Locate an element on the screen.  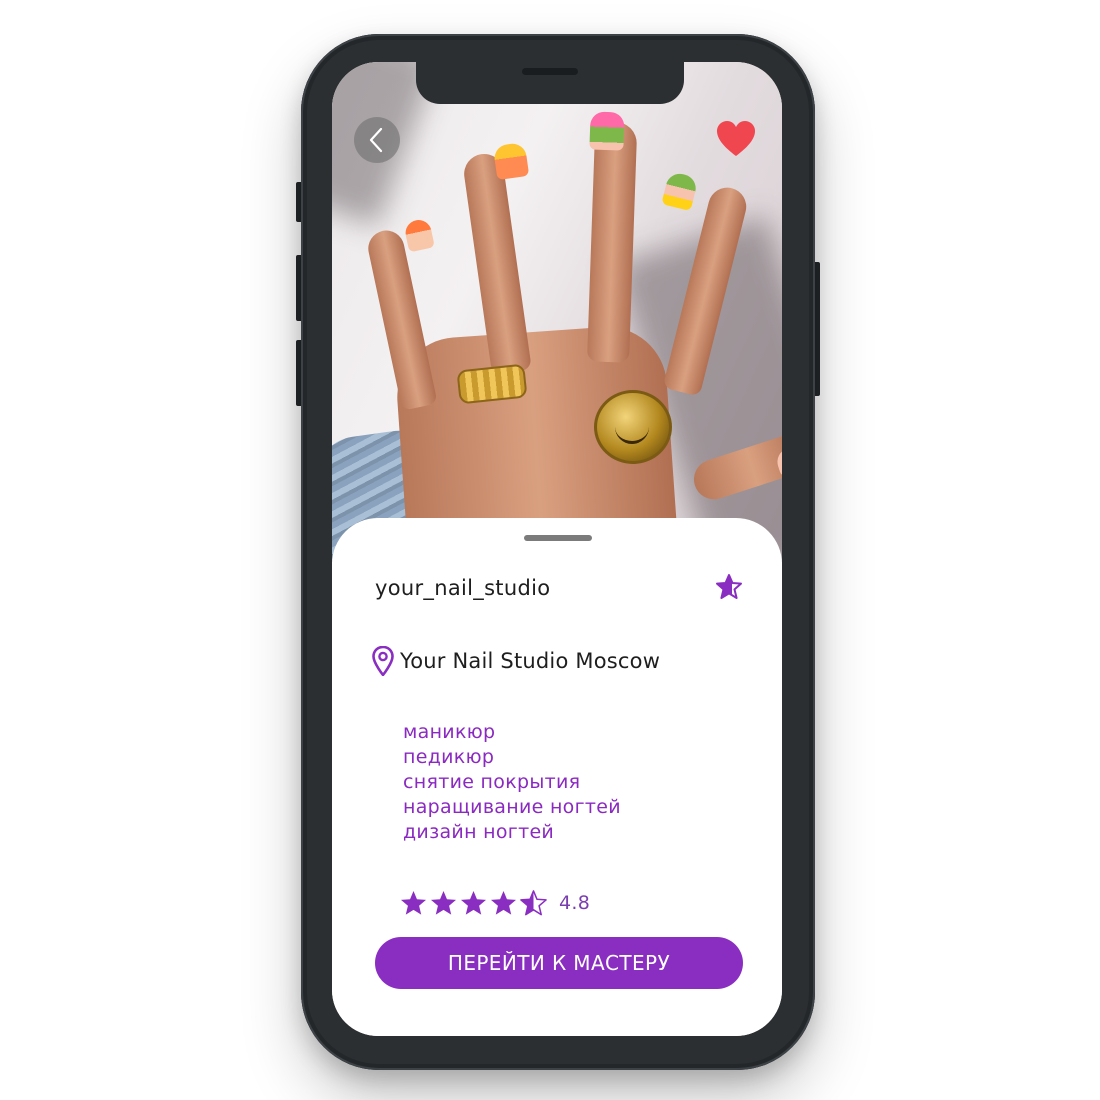
finger-pinky is located at coordinates (401, 319).